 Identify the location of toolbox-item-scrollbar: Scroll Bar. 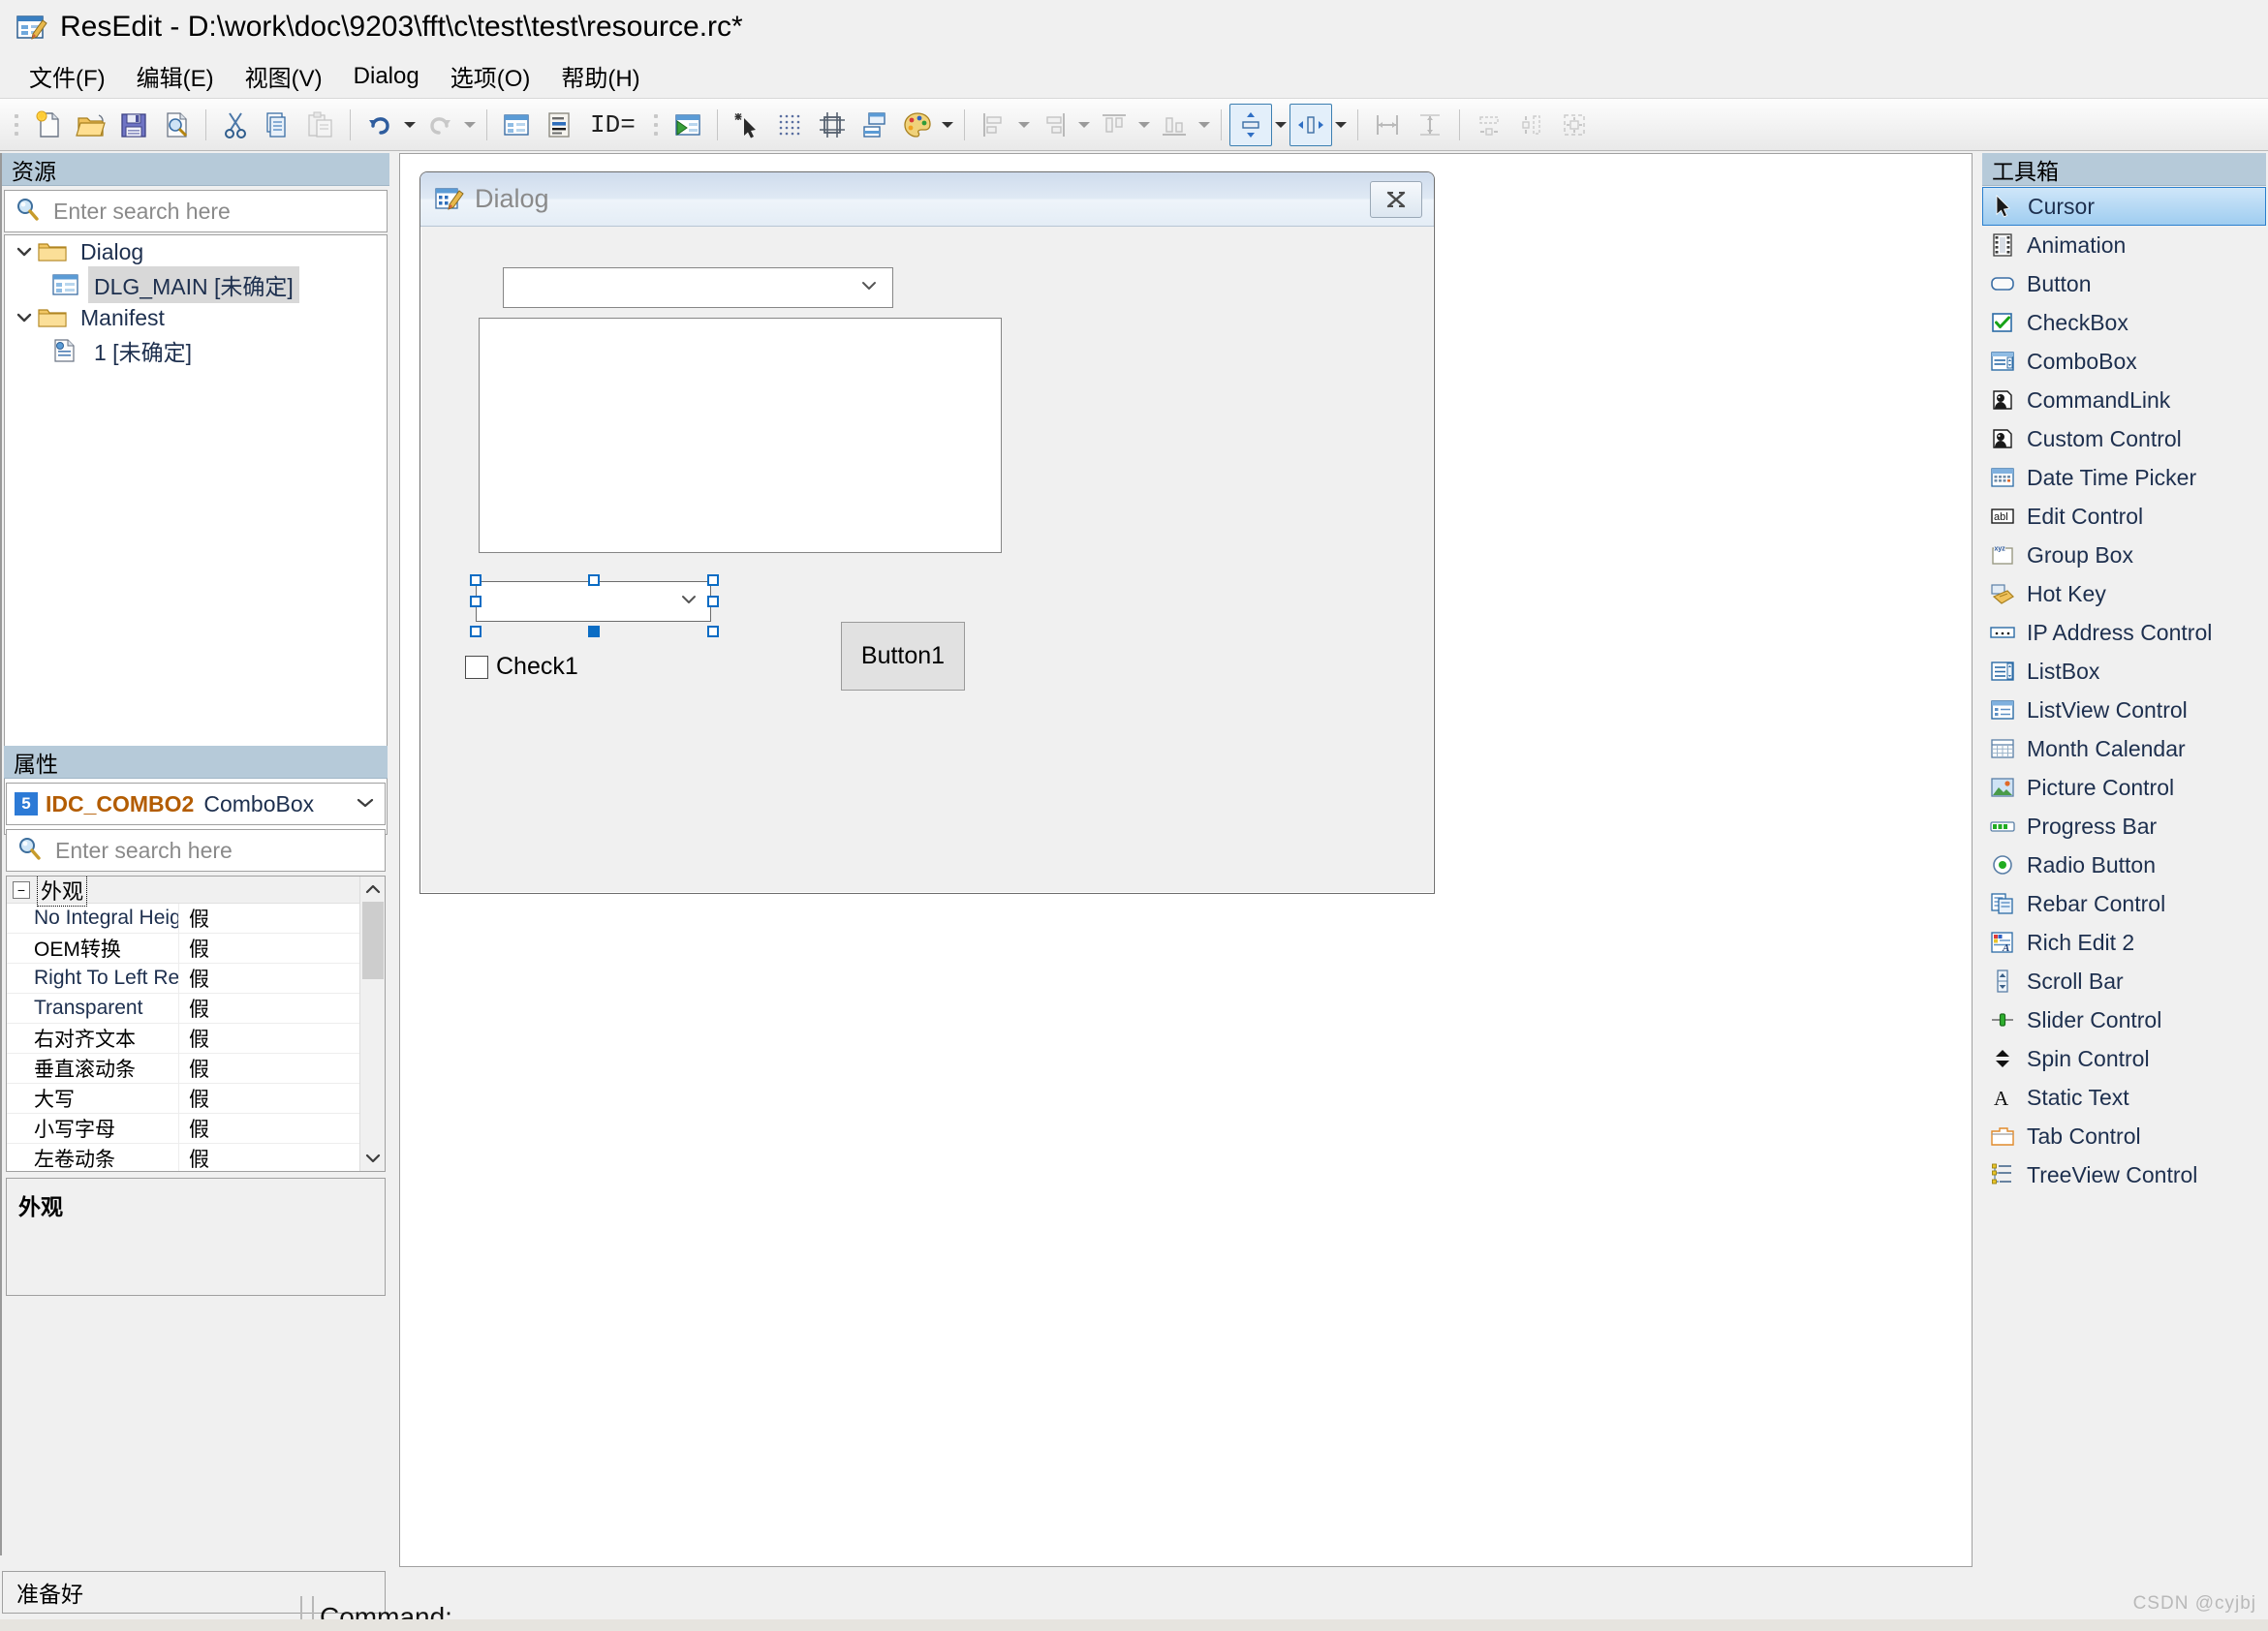
(2124, 981).